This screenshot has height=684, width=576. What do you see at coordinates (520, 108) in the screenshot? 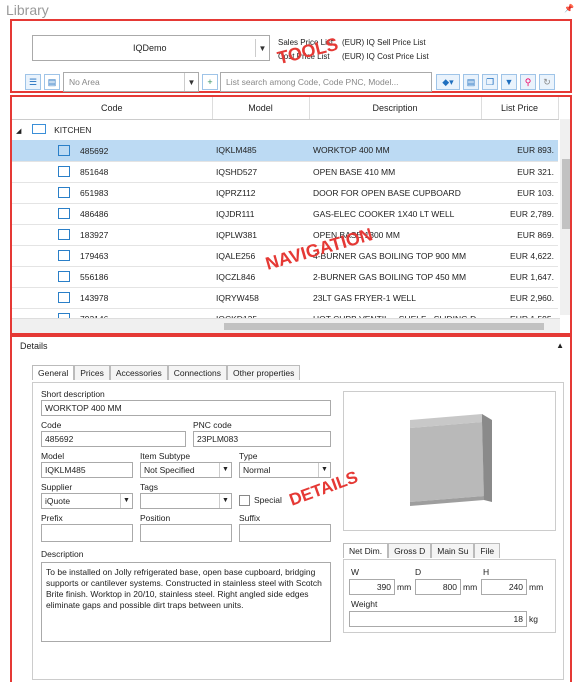
I see `column-header-list-price: List Price` at bounding box center [520, 108].